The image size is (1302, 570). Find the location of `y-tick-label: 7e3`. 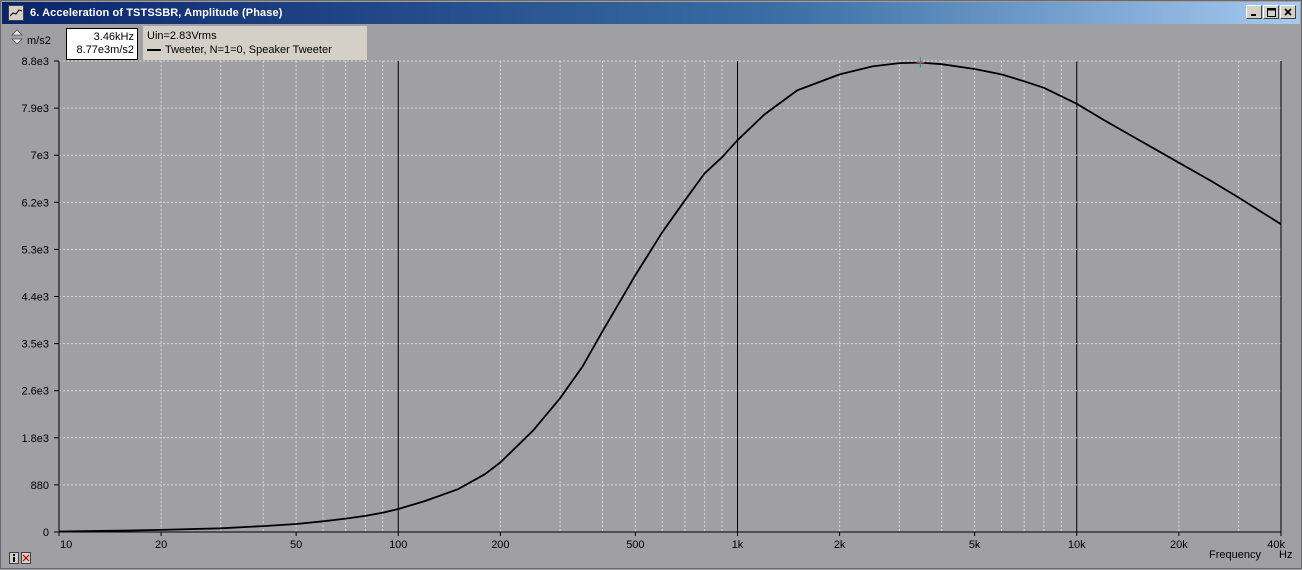

y-tick-label: 7e3 is located at coordinates (40, 156).